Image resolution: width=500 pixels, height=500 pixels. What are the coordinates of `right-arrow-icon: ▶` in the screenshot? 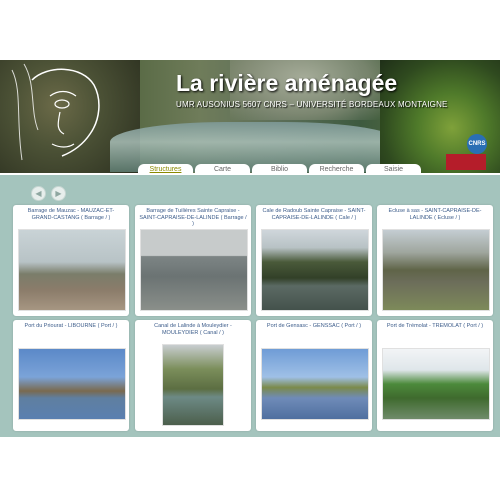 It's located at (58, 193).